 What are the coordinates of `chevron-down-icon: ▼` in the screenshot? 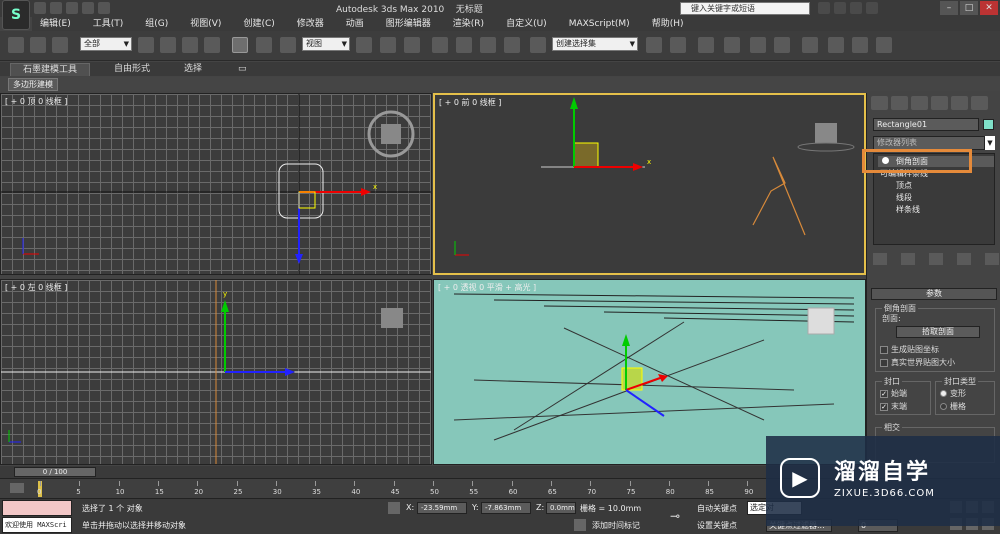 It's located at (990, 143).